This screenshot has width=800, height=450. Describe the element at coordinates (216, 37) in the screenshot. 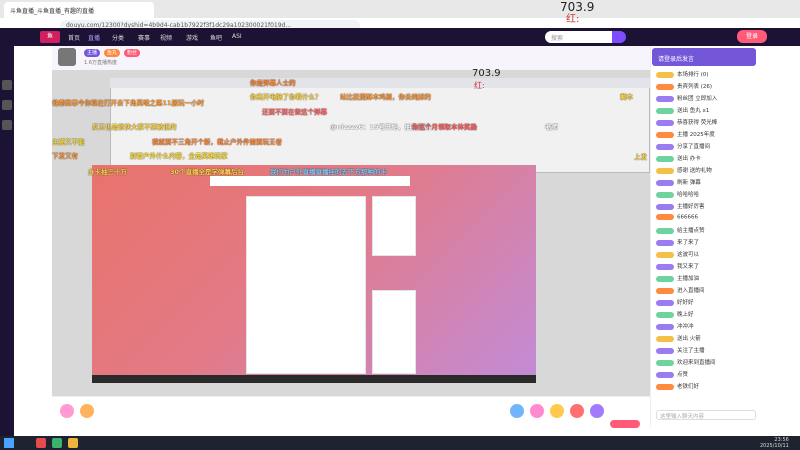

I see `nav-fishbar: 鱼吧` at that location.